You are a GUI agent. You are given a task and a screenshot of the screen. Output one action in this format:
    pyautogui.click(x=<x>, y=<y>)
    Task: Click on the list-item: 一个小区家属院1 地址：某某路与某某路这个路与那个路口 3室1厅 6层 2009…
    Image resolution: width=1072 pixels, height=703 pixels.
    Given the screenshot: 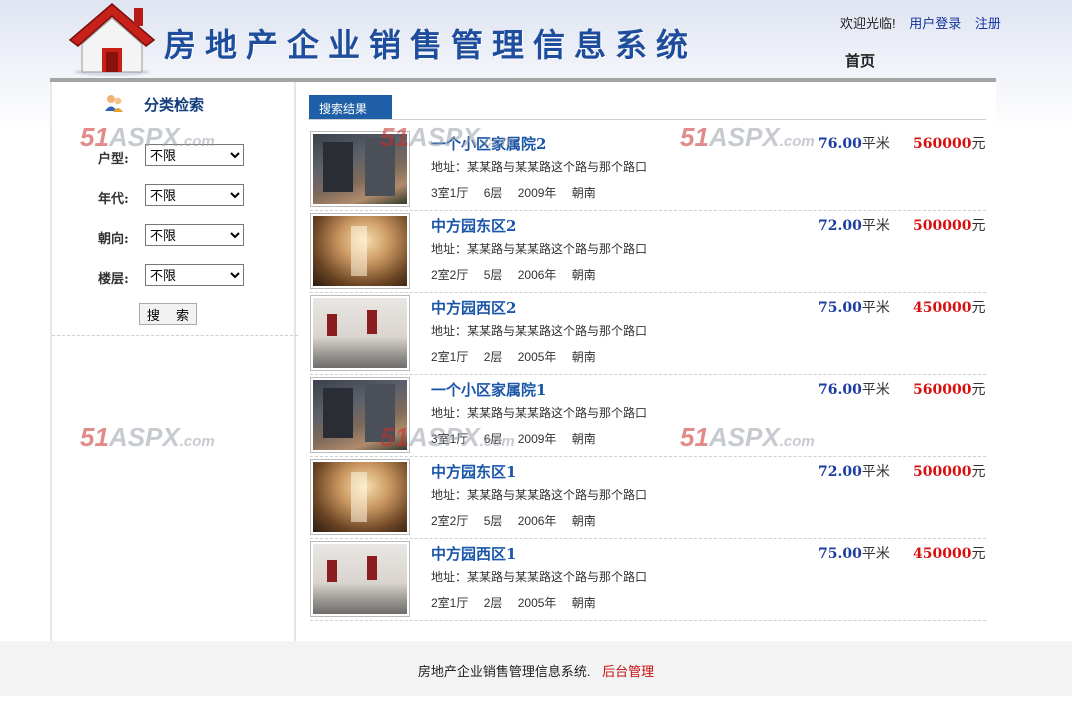 What is the action you would take?
    pyautogui.click(x=648, y=416)
    